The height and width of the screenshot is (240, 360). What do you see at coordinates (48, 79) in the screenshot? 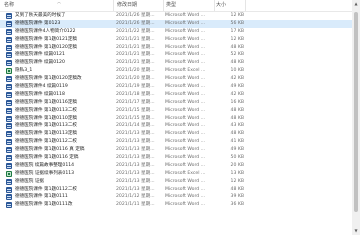
I see `file-name: 德德医院课件 第1题0120定稿改` at bounding box center [48, 79].